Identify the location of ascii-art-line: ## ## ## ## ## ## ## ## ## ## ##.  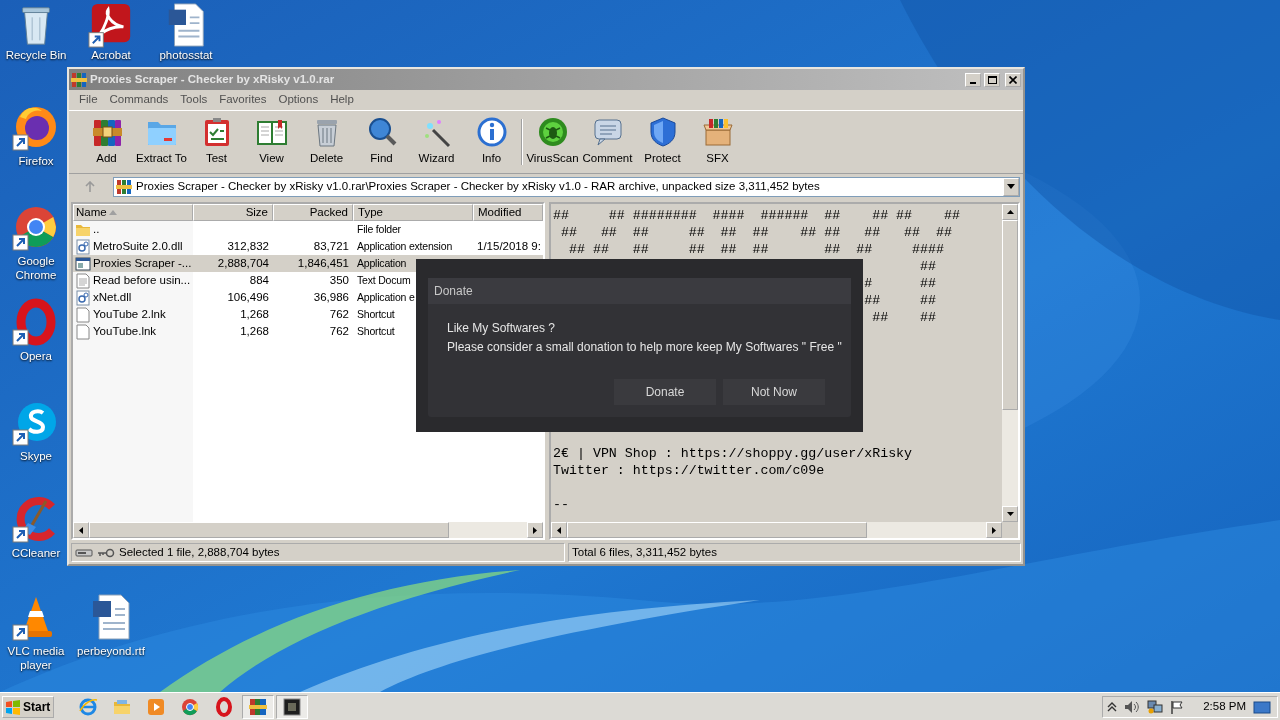
(756, 232).